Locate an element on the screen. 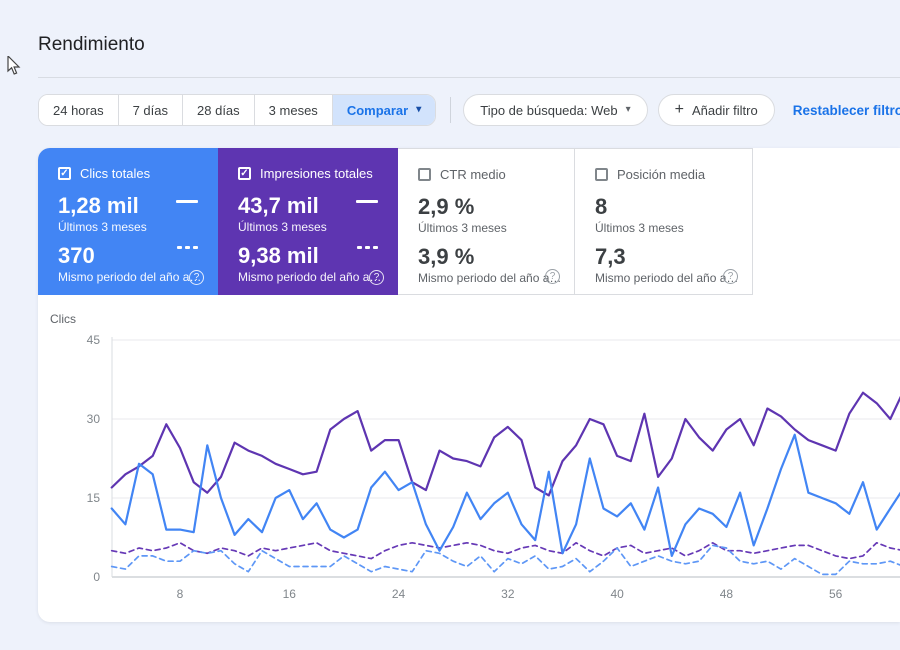 This screenshot has height=650, width=900. x-tick-label: 56 is located at coordinates (836, 594).